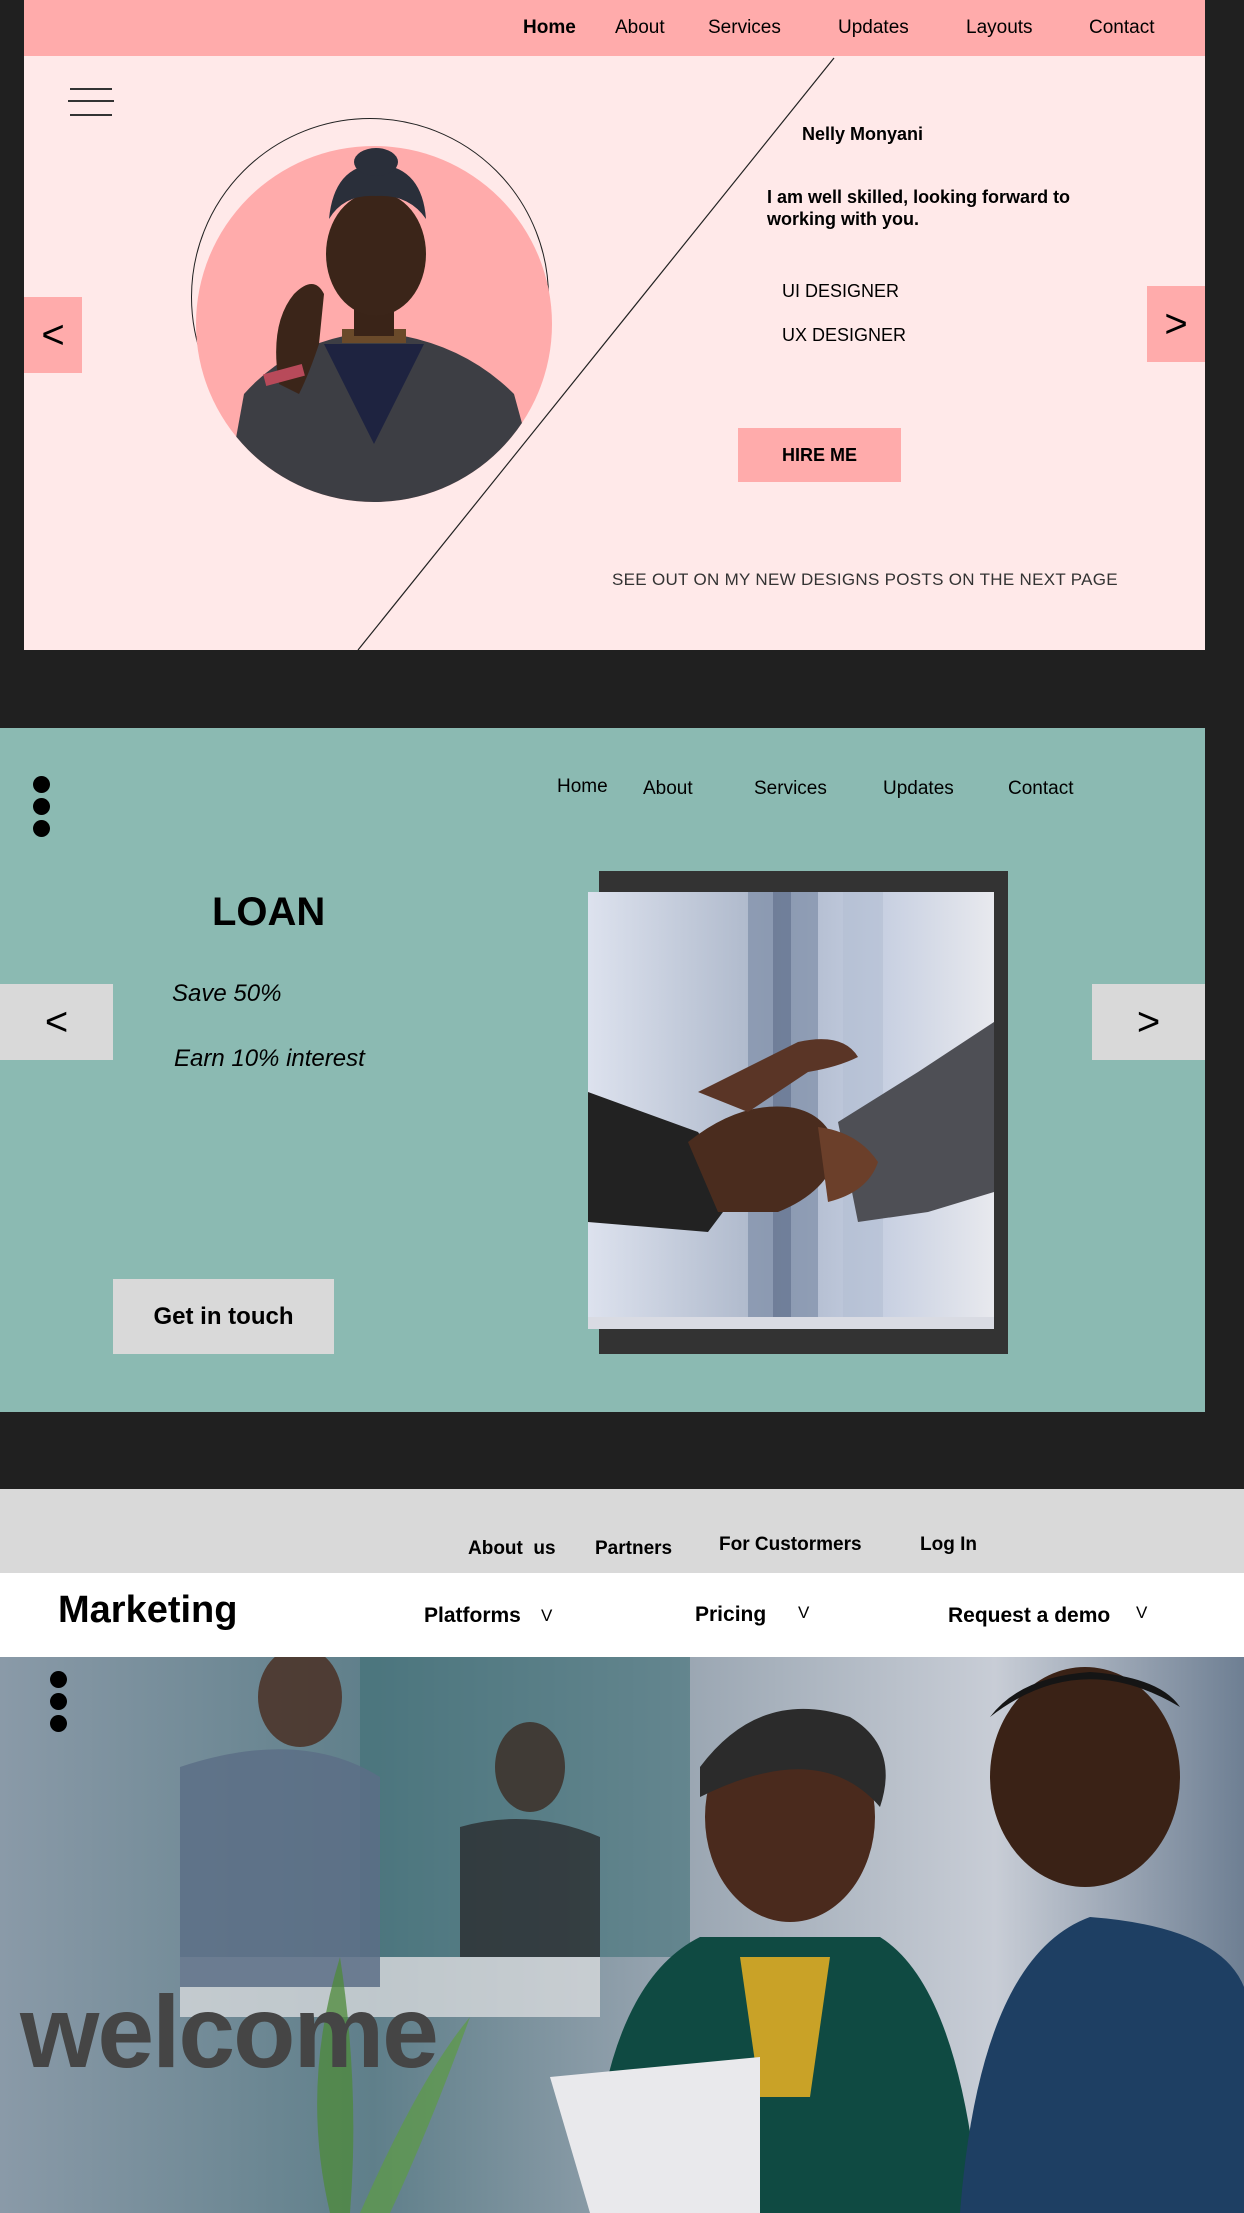 This screenshot has width=1244, height=2213. Describe the element at coordinates (93, 102) in the screenshot. I see `hamburger-menu-icon` at that location.